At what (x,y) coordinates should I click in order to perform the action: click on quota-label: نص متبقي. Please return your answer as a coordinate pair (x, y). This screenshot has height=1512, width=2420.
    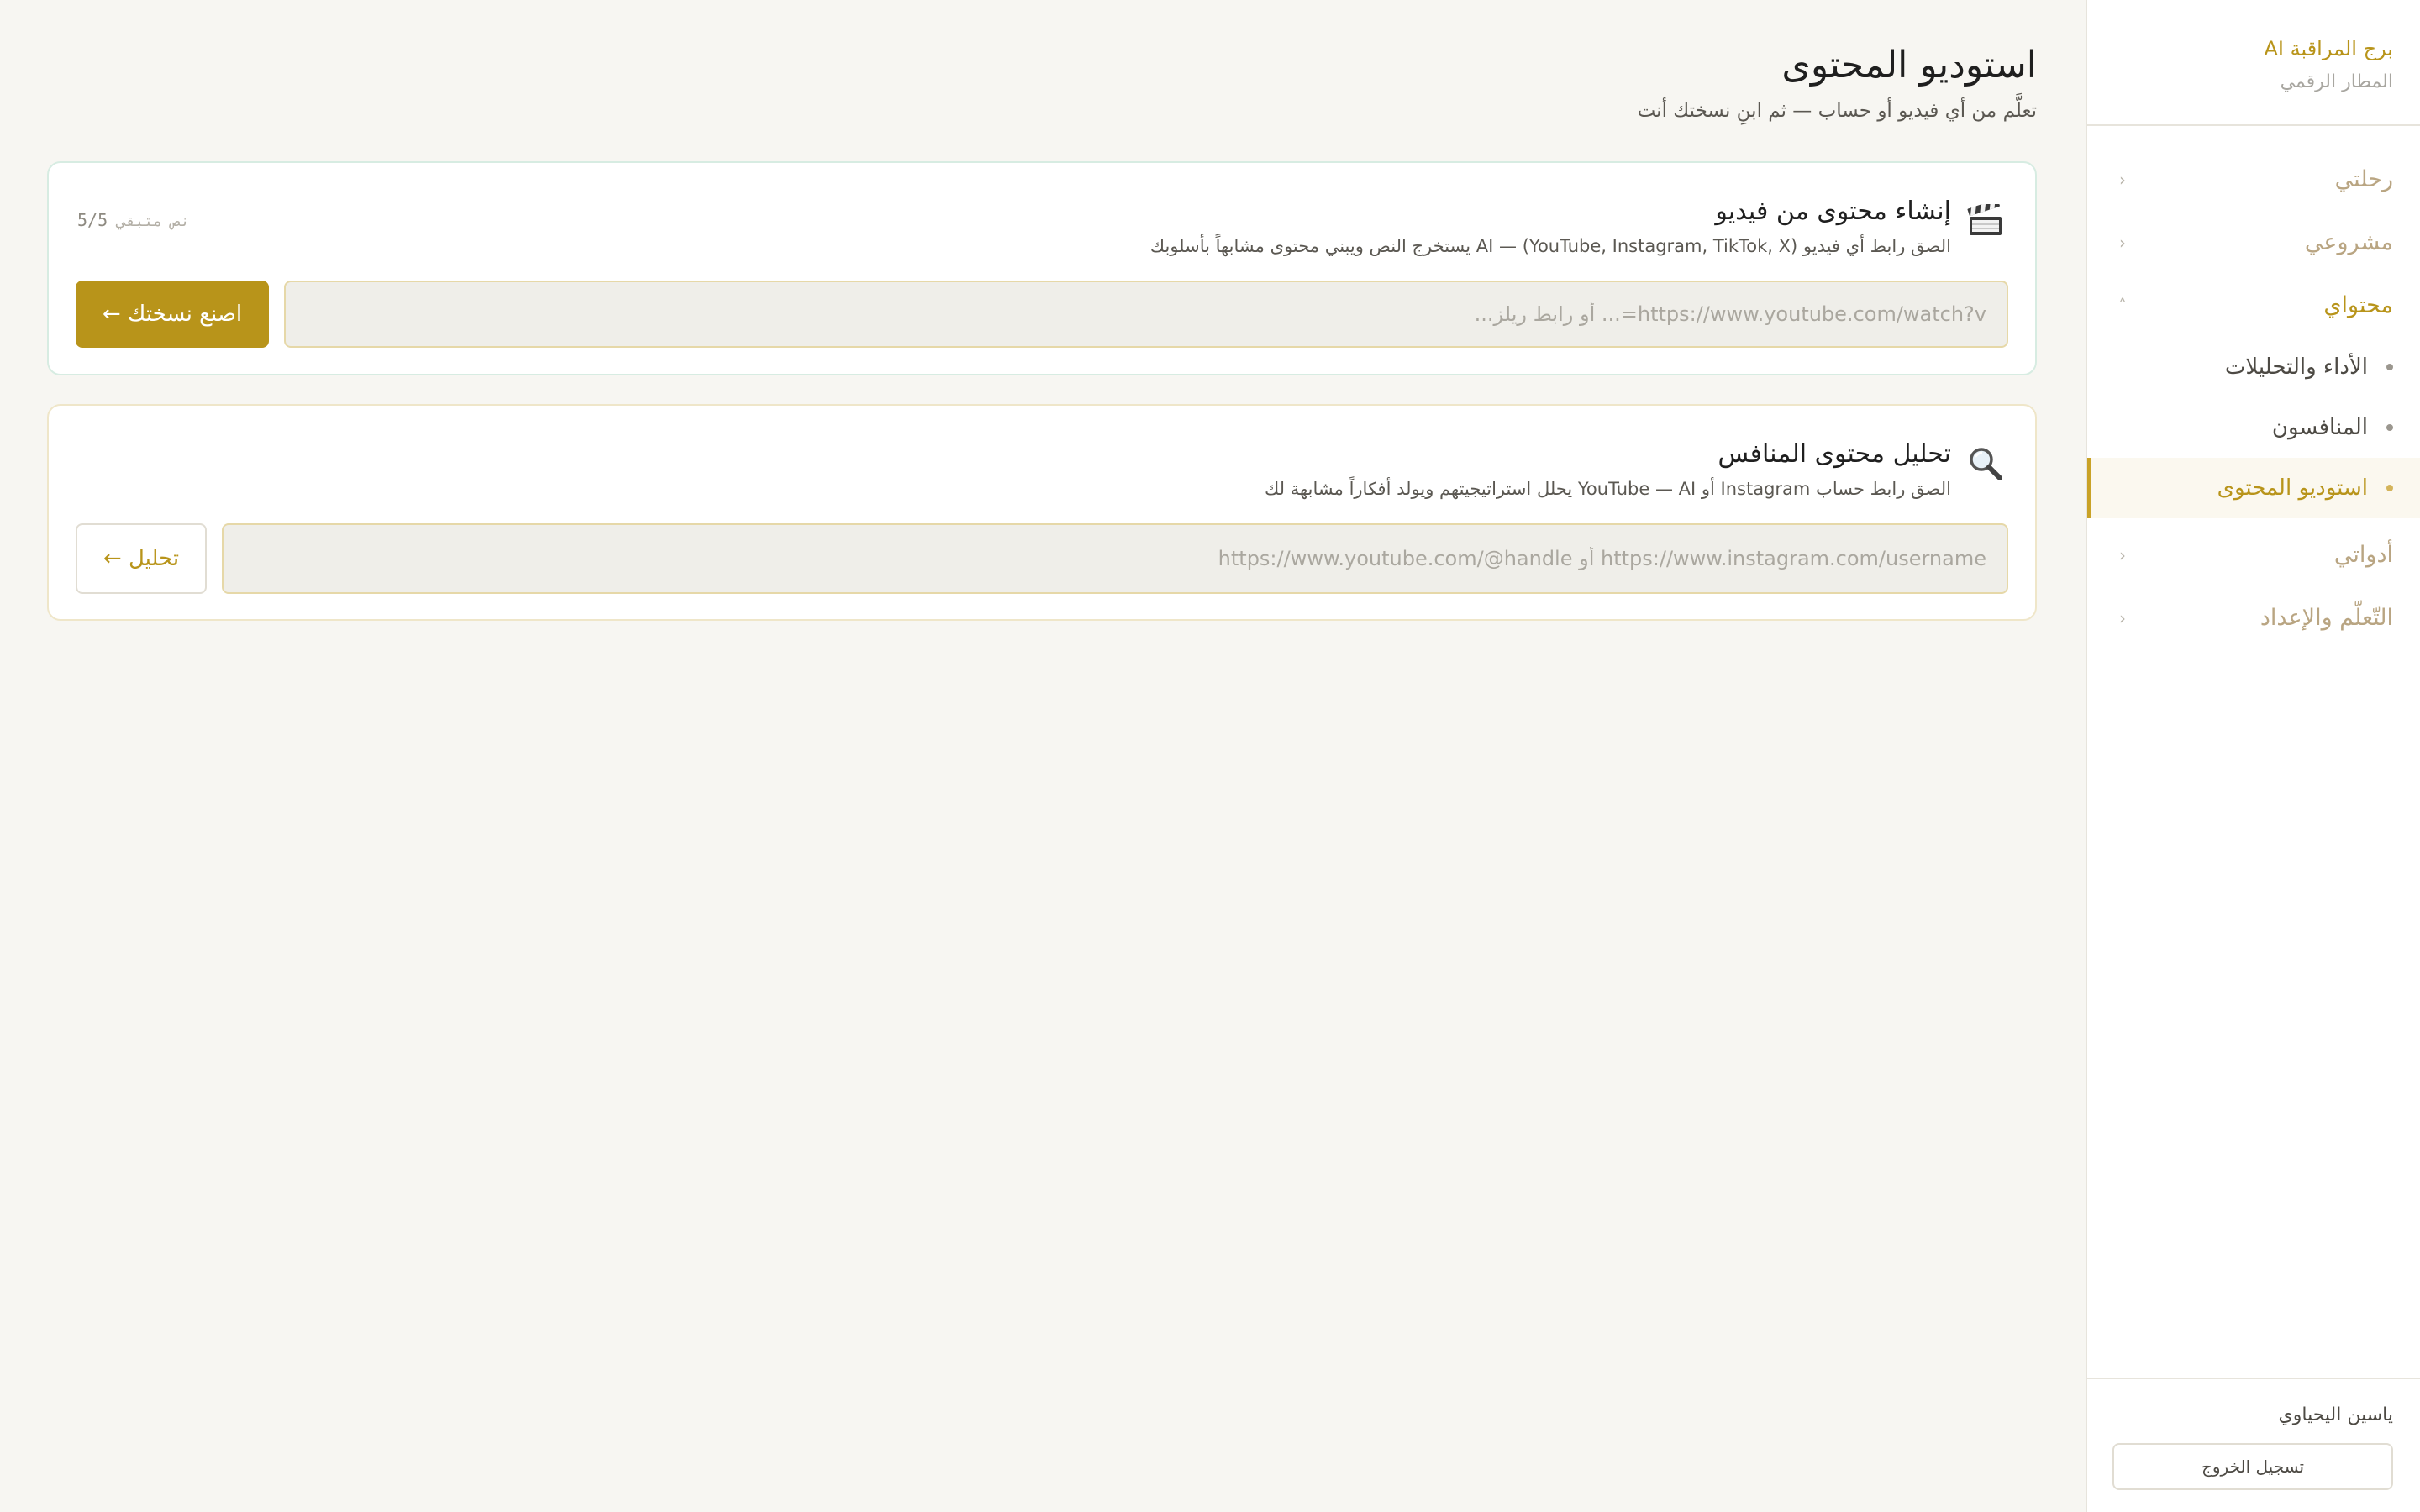
    Looking at the image, I should click on (153, 221).